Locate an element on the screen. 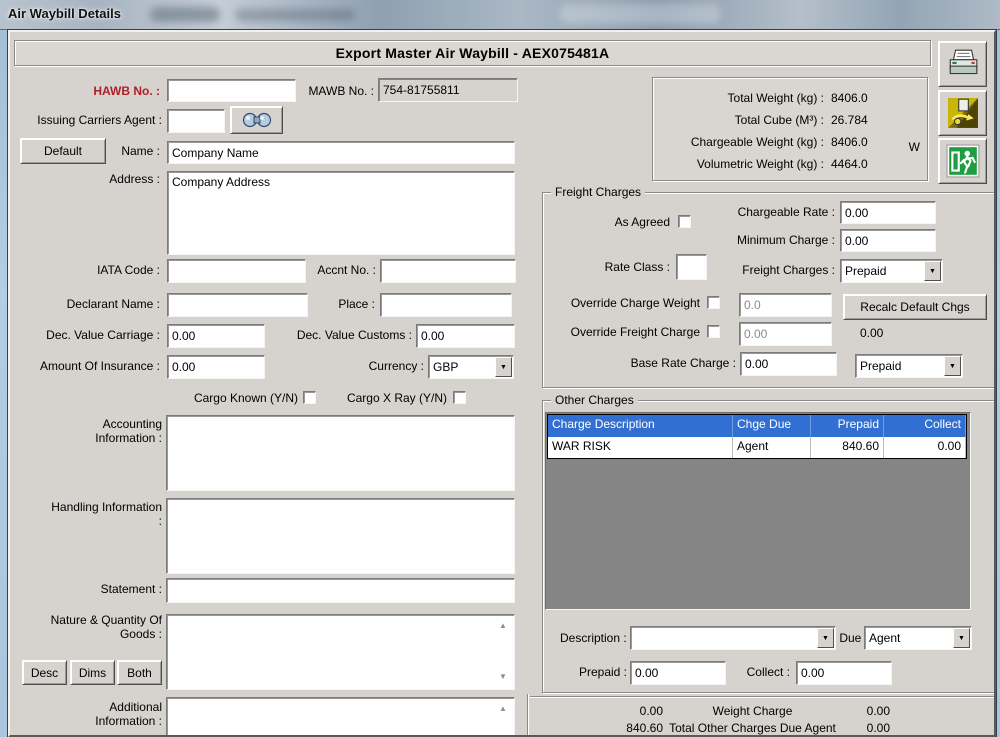 The width and height of the screenshot is (1000, 737). base-rate-mode-select: Prepaid ▼ is located at coordinates (909, 366).